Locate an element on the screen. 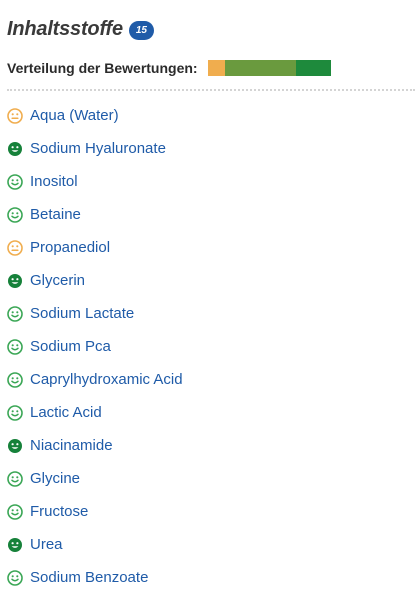 Image resolution: width=415 pixels, height=609 pixels. ingredient-item: Glycine is located at coordinates (95, 478).